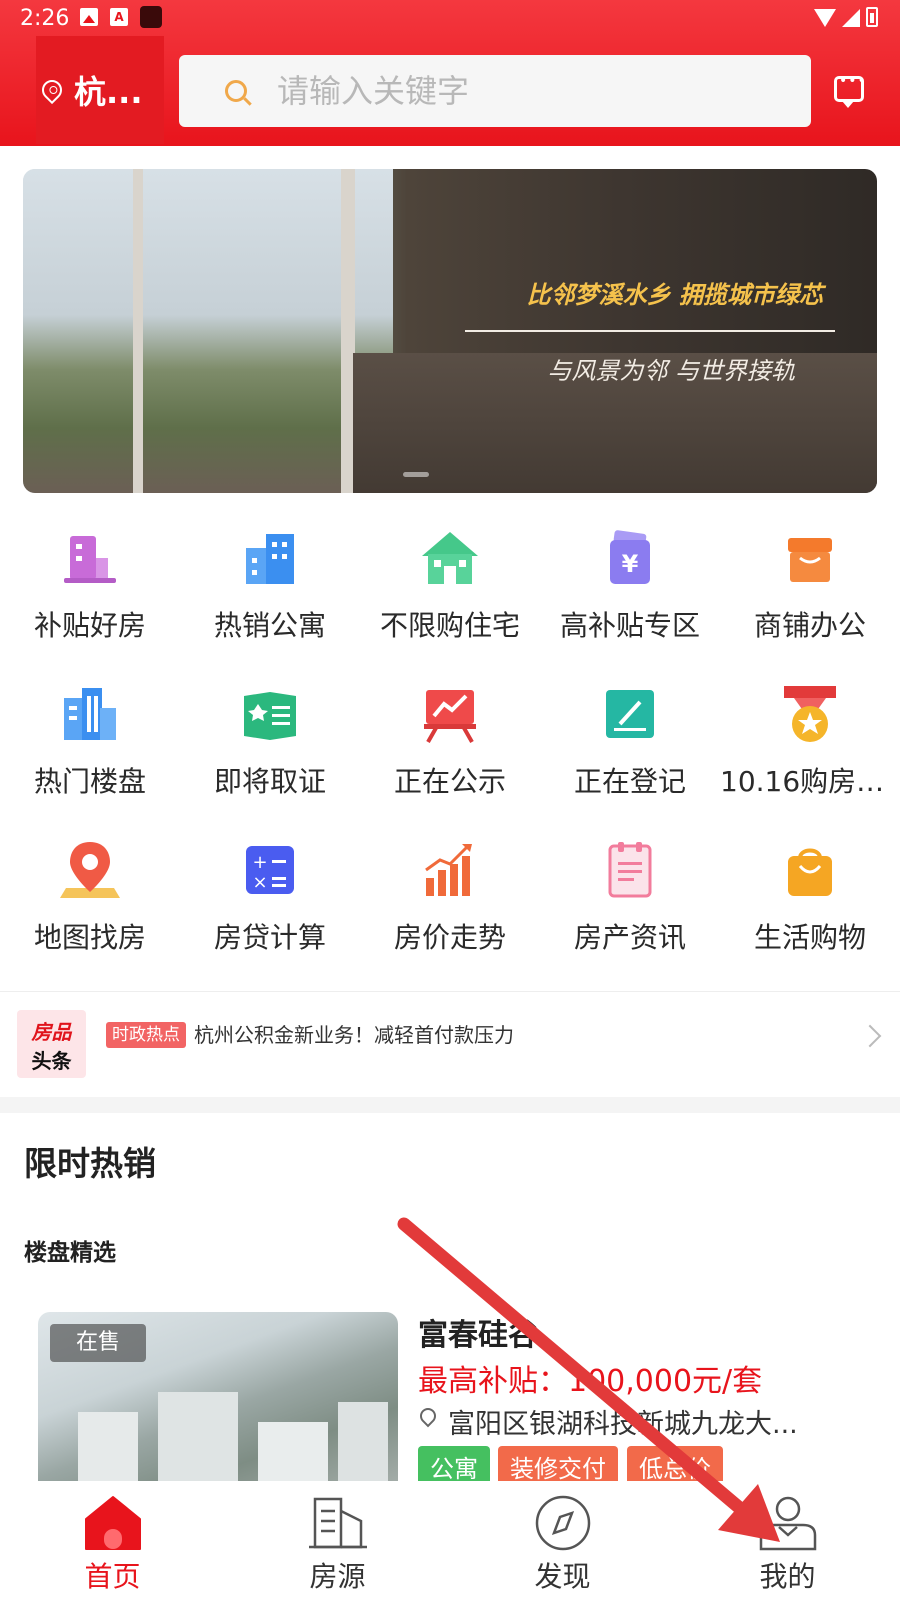  What do you see at coordinates (851, 18) in the screenshot?
I see `signal-icon` at bounding box center [851, 18].